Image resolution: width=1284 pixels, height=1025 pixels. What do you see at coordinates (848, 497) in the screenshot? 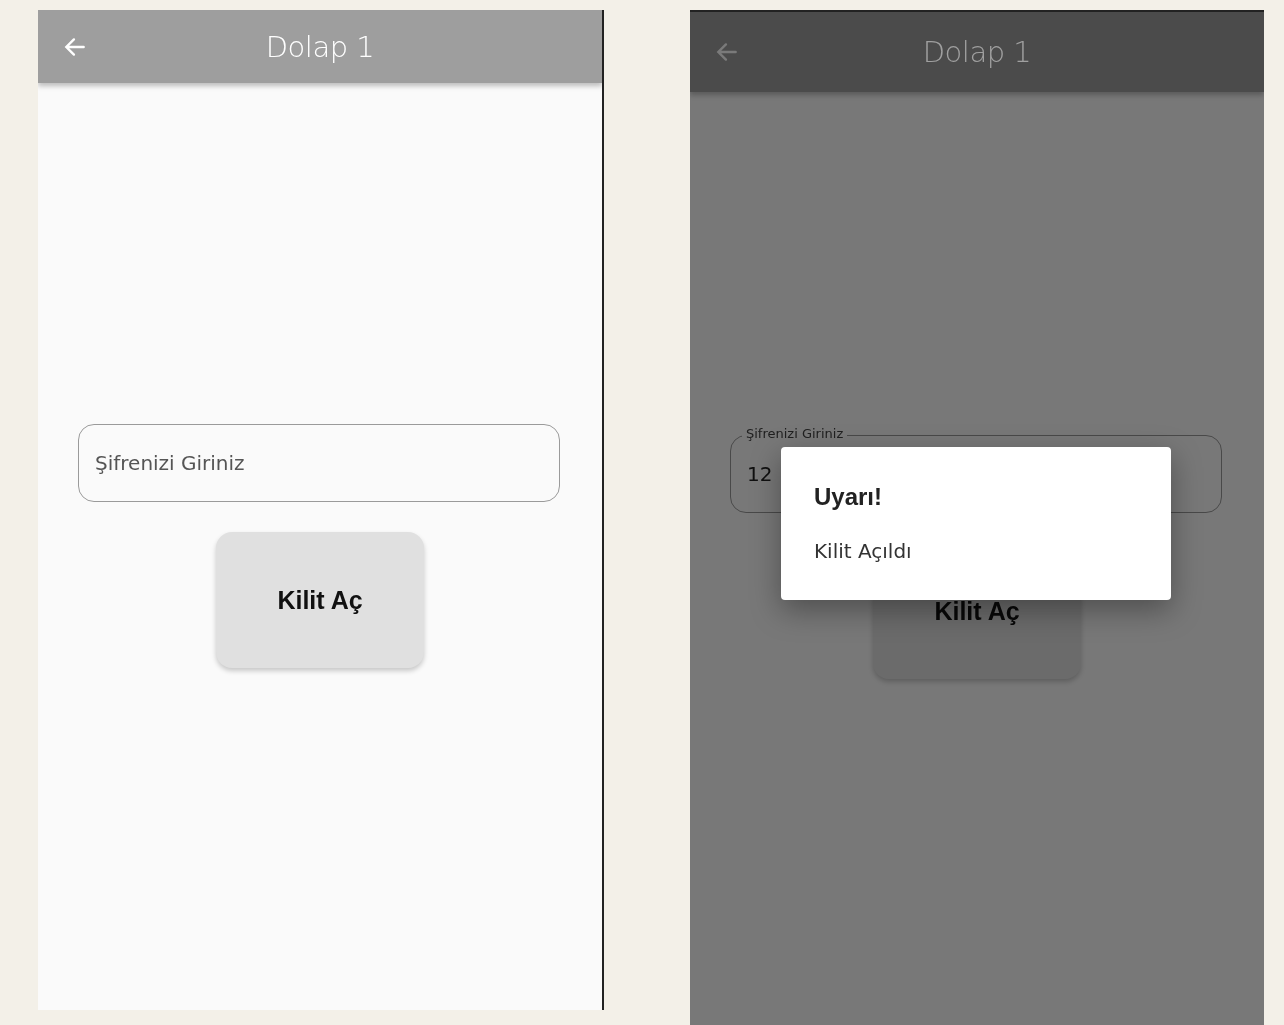
I see `dialog-title: Uyarı!` at bounding box center [848, 497].